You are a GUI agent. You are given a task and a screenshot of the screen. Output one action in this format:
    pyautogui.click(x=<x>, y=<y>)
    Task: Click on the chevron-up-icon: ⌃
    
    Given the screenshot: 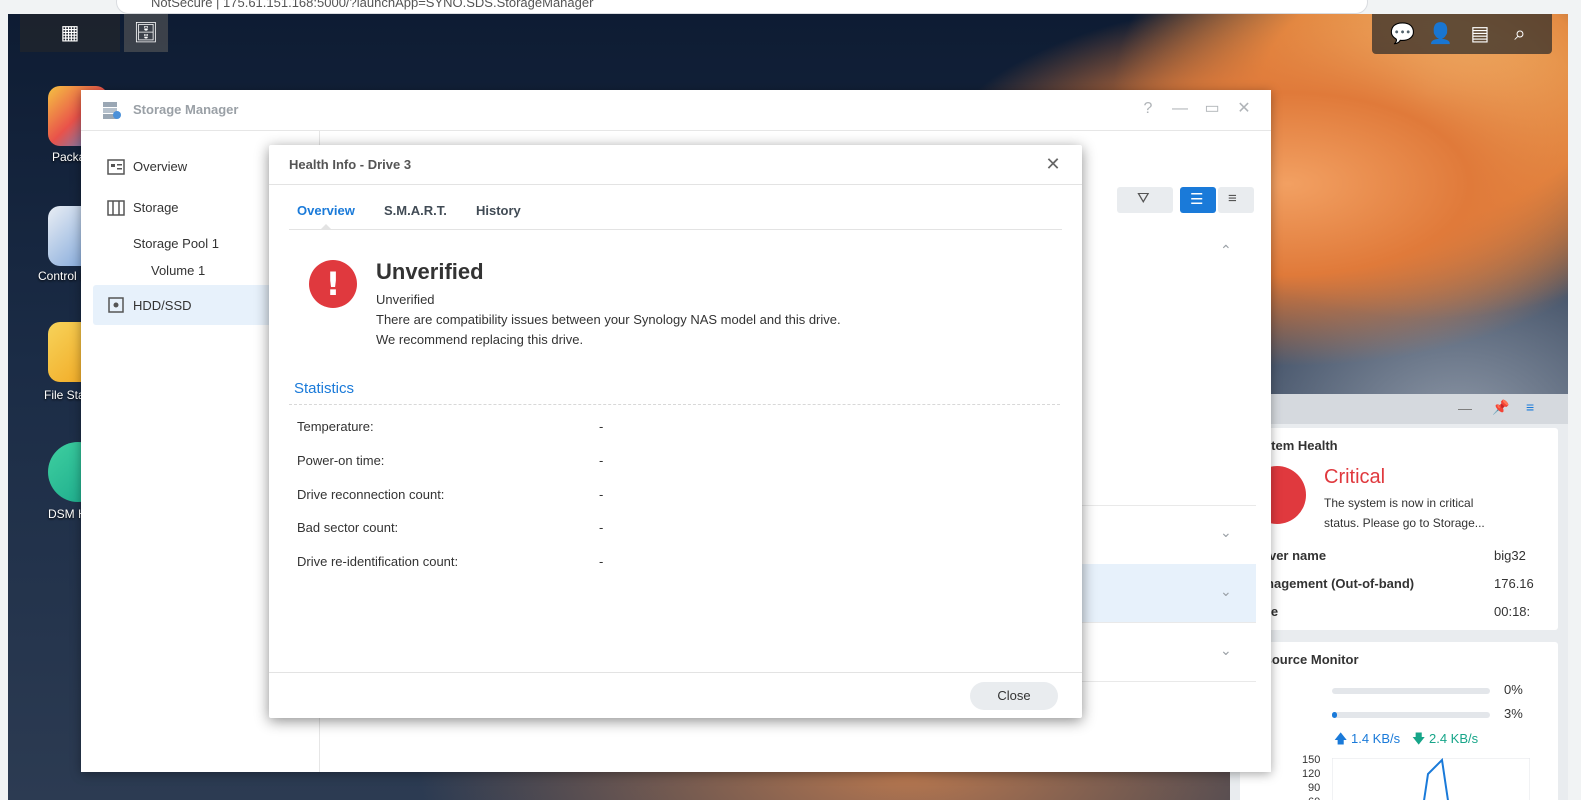 What is the action you would take?
    pyautogui.click(x=1226, y=250)
    